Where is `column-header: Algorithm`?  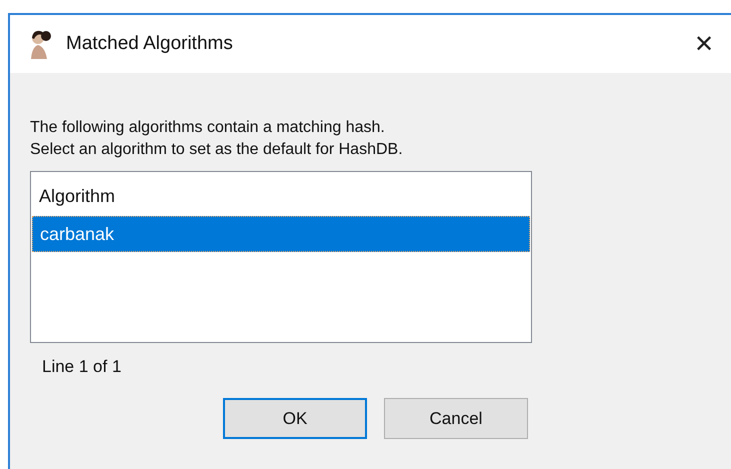 column-header: Algorithm is located at coordinates (77, 196).